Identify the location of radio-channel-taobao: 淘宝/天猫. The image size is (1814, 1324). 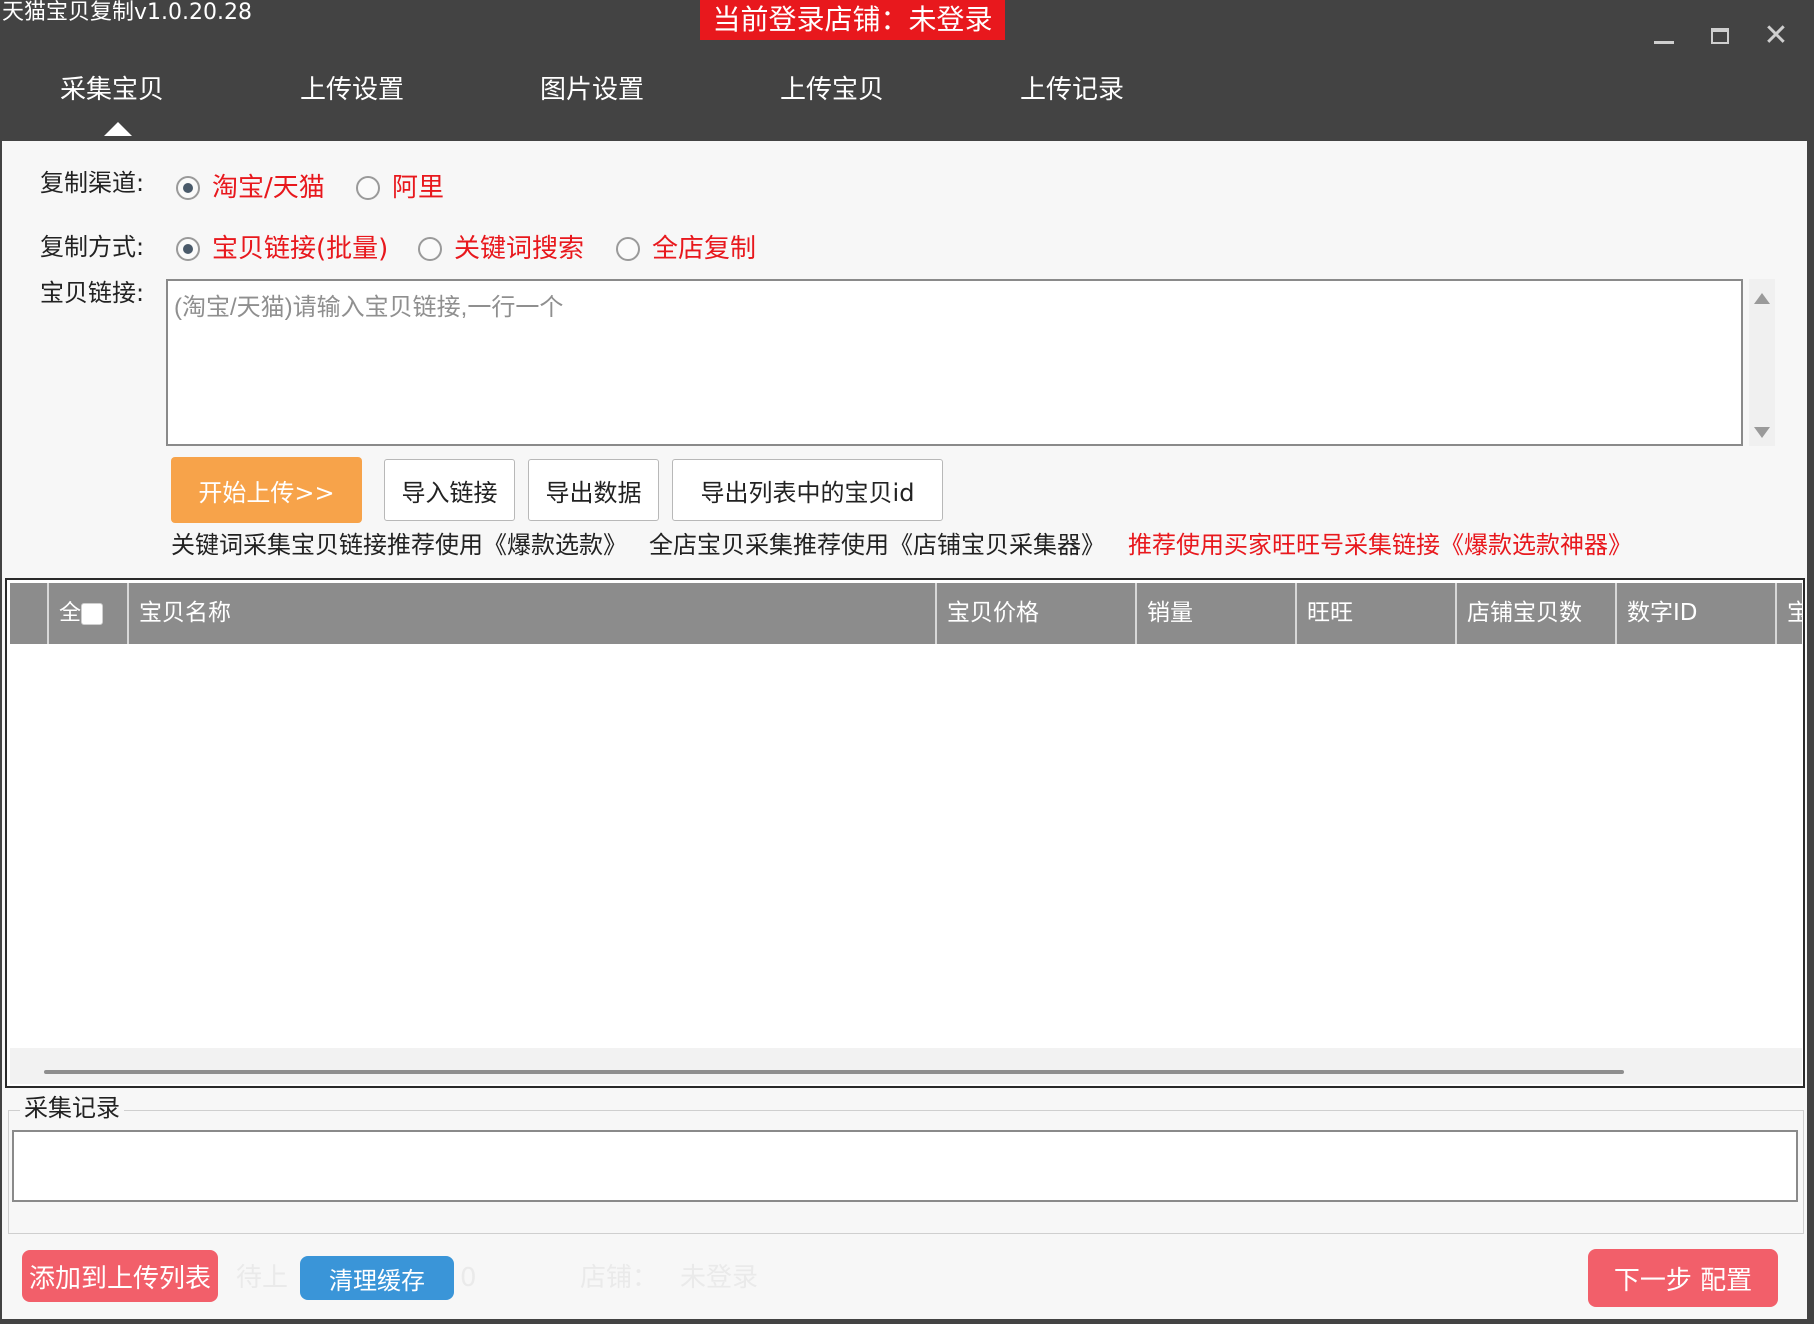
(250, 188).